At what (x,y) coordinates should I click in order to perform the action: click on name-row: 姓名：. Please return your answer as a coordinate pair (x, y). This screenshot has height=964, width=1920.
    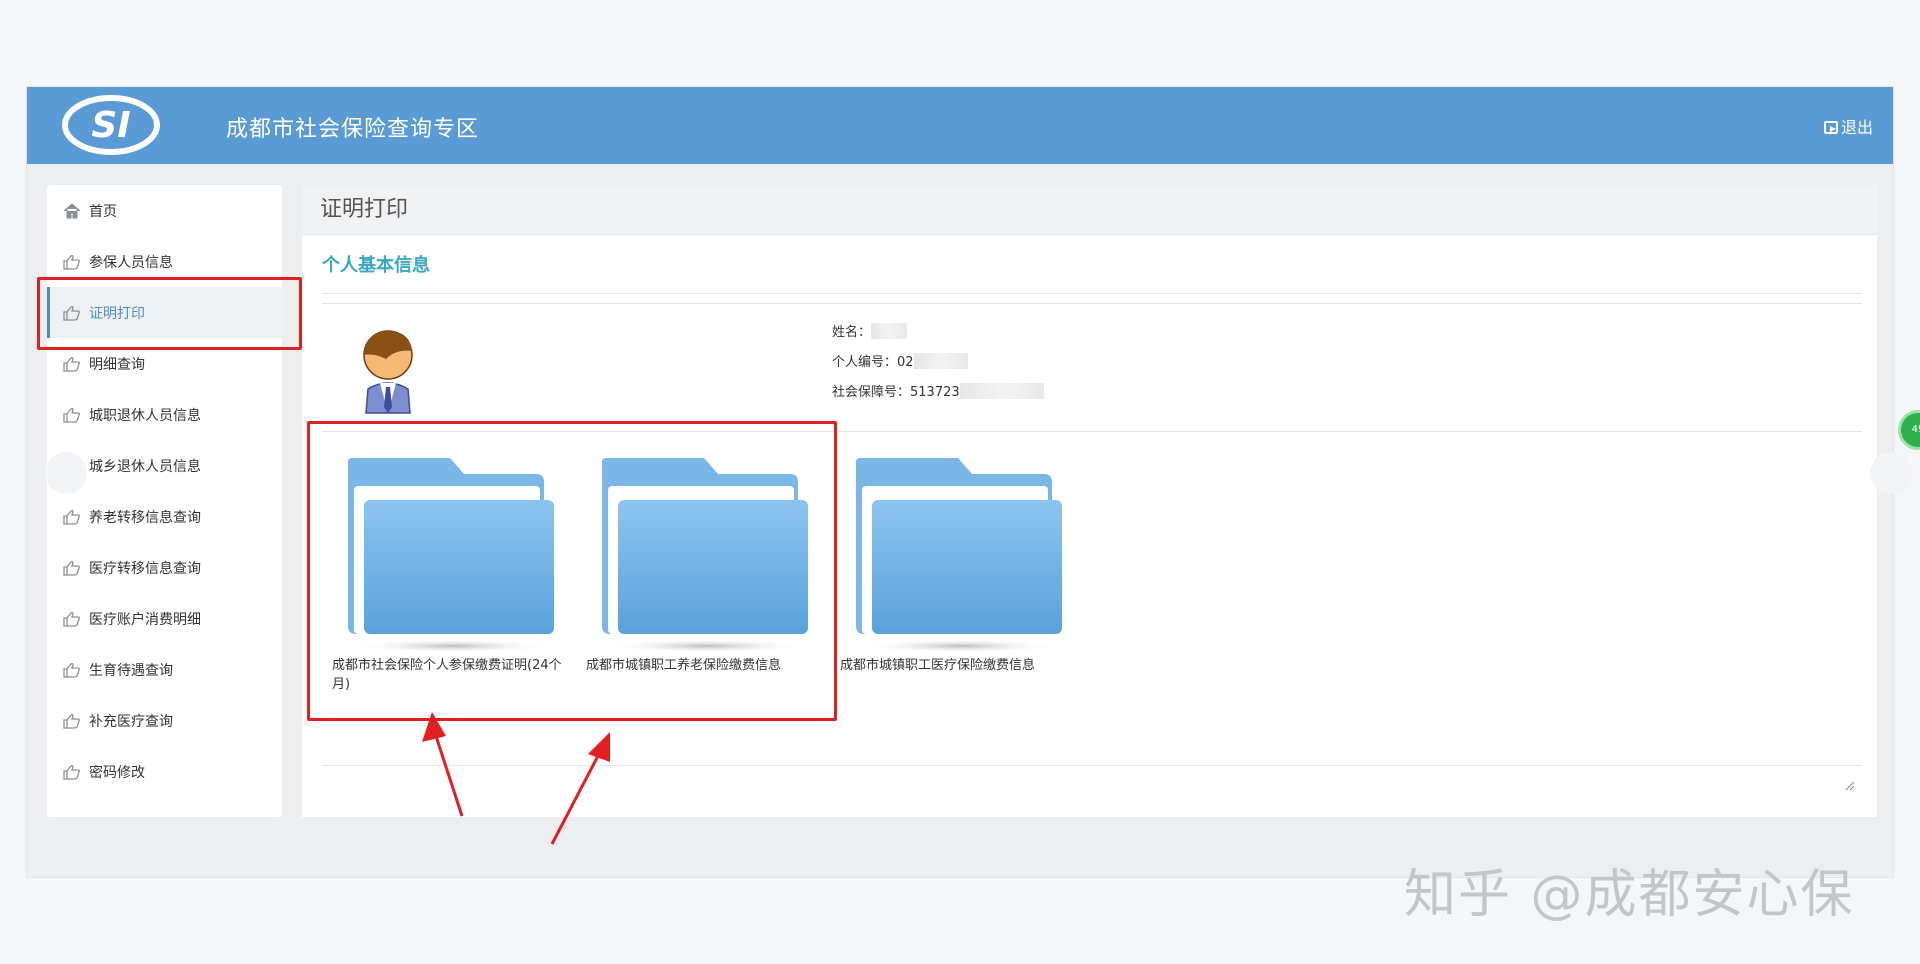
    Looking at the image, I should click on (870, 330).